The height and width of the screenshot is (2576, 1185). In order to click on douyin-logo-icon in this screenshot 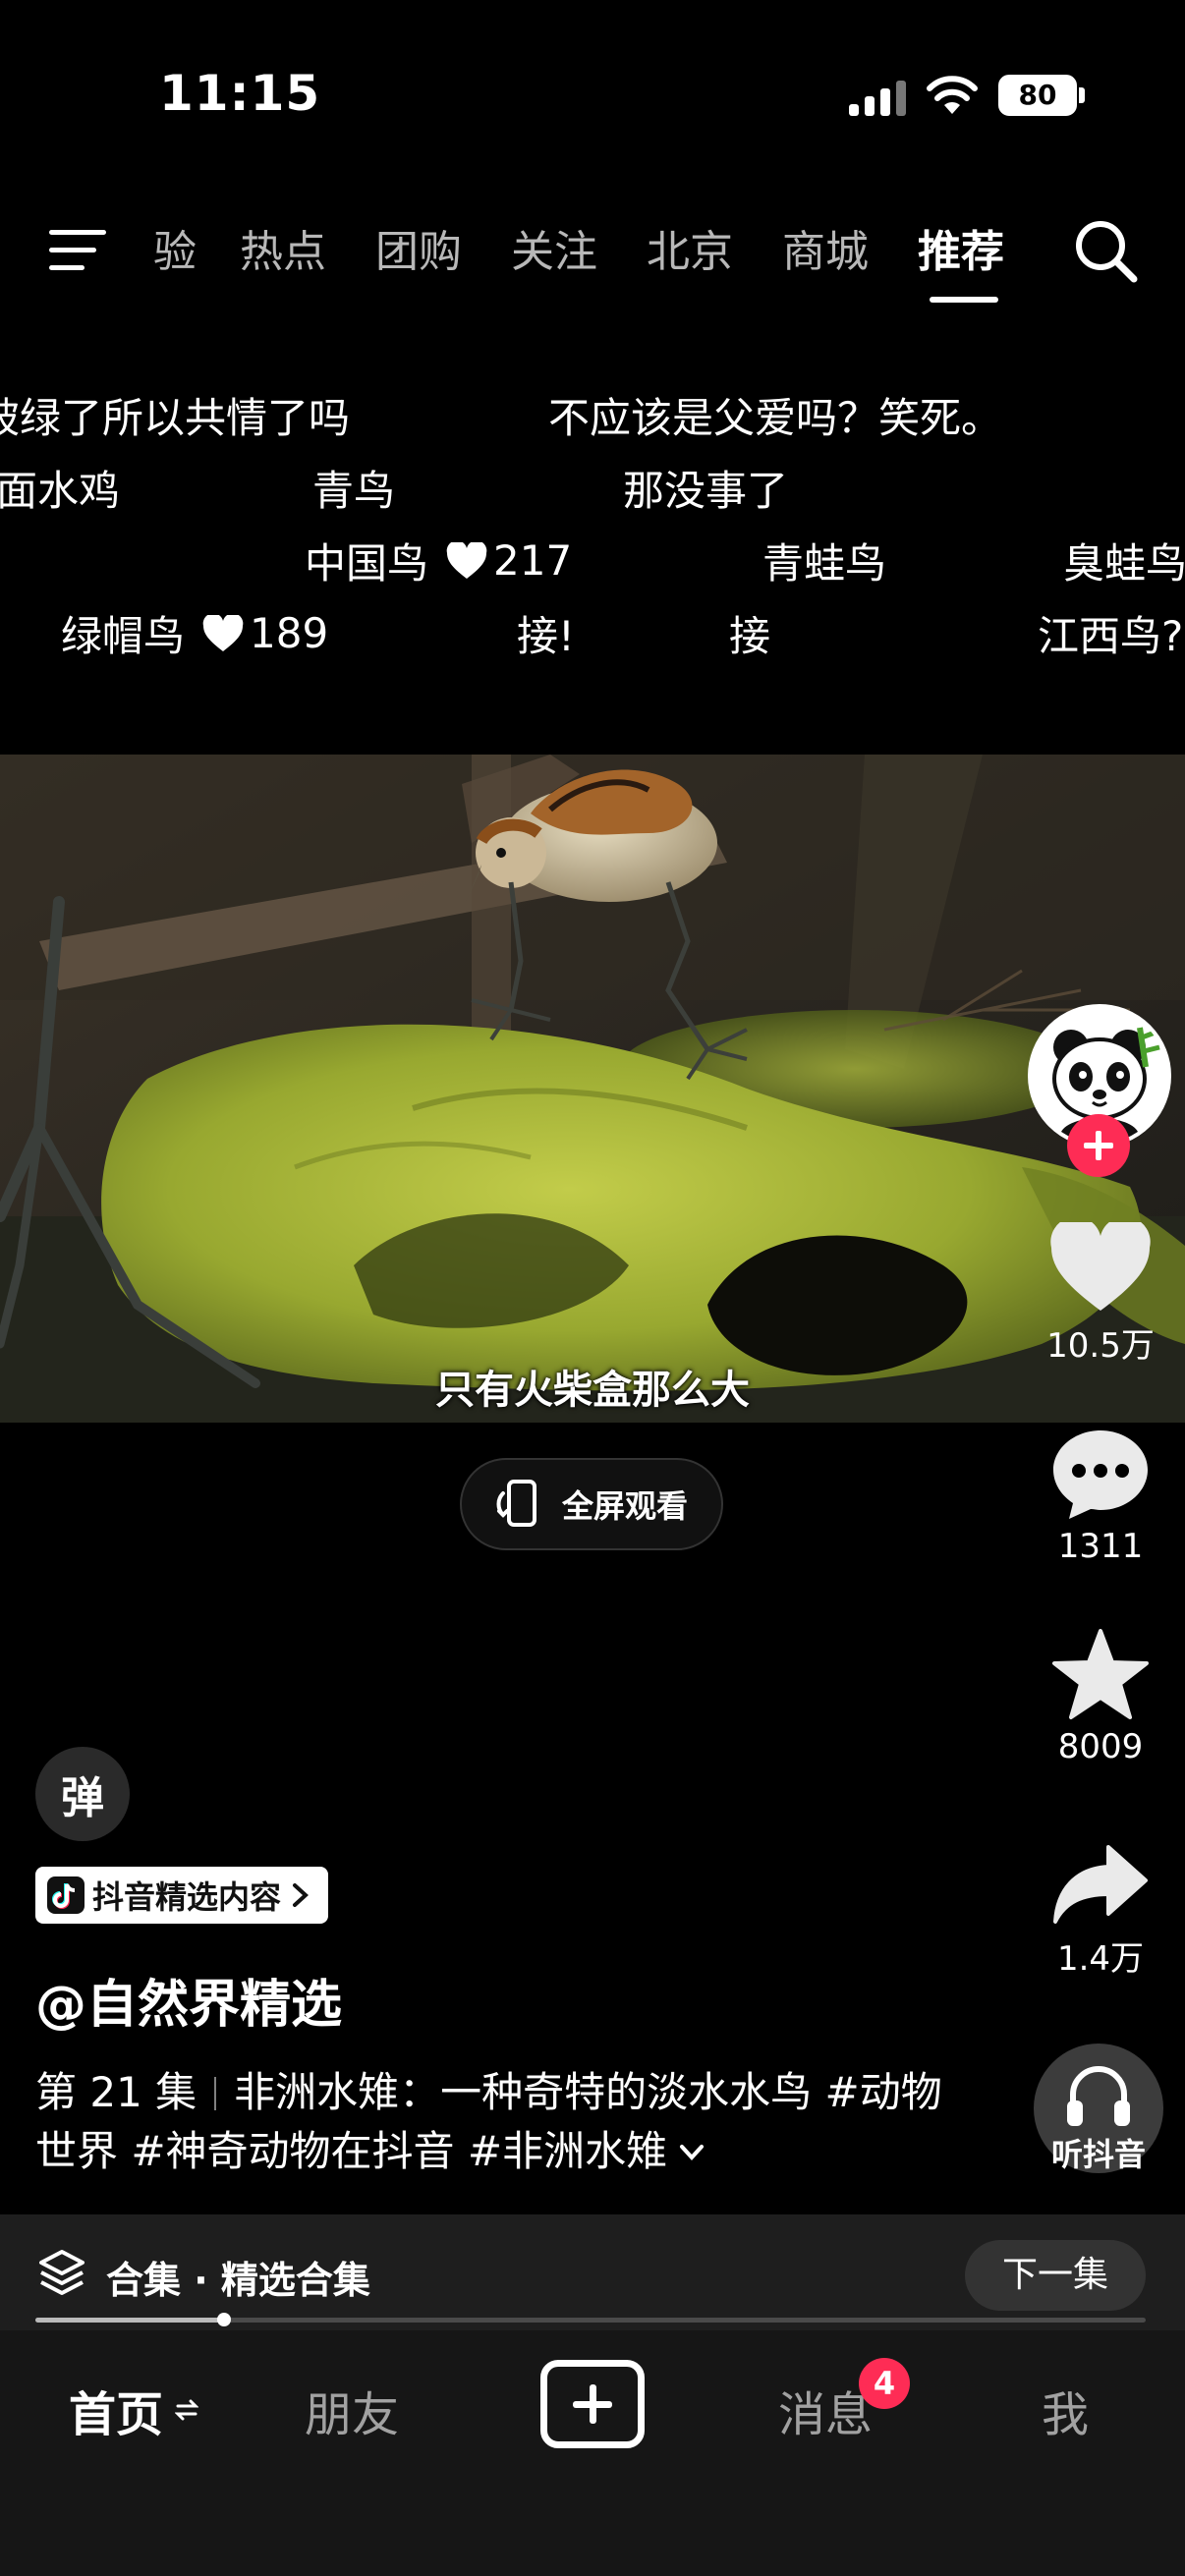, I will do `click(66, 1895)`.